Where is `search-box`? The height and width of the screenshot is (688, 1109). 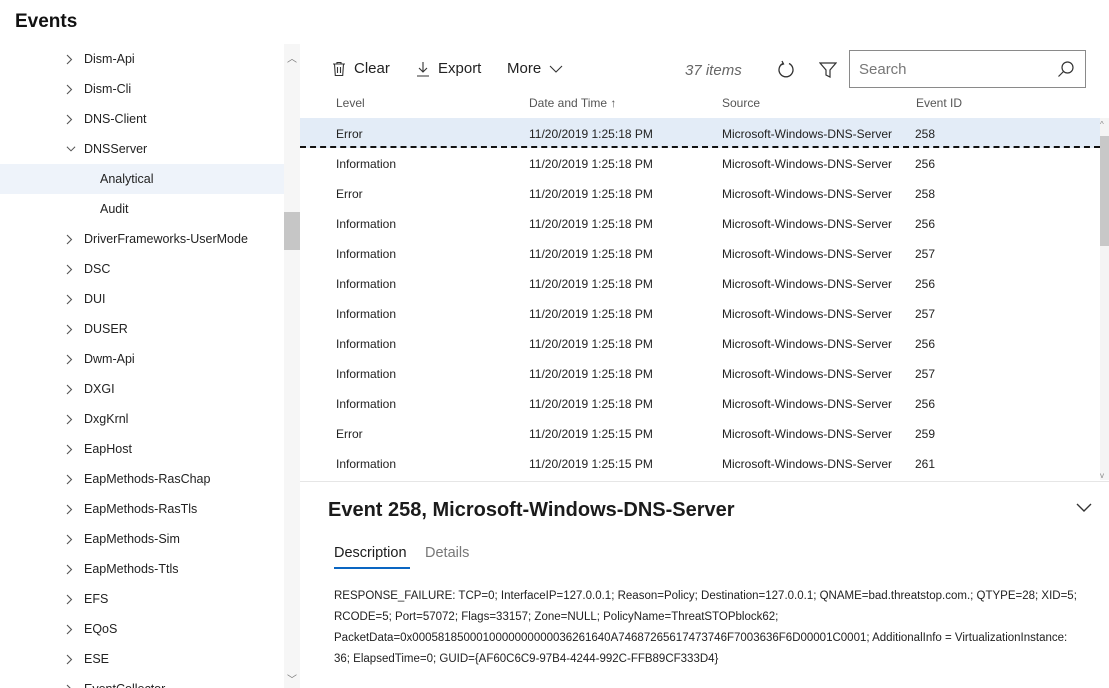
search-box is located at coordinates (967, 69).